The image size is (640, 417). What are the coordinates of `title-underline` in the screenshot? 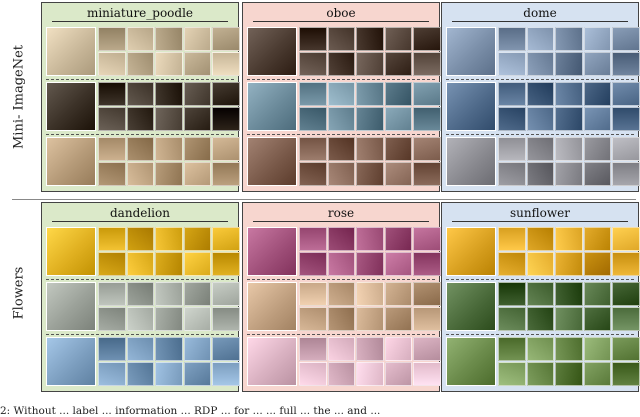 It's located at (540, 21).